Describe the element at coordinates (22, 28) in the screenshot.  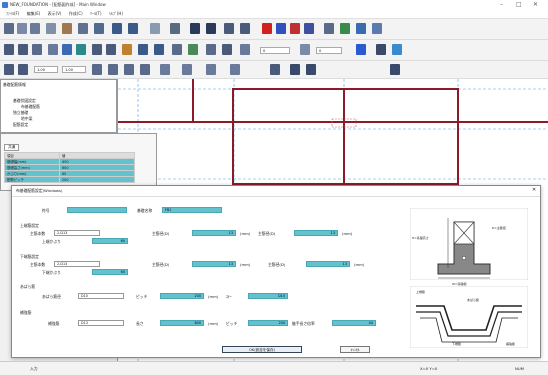
I see `open-file-icon` at that location.